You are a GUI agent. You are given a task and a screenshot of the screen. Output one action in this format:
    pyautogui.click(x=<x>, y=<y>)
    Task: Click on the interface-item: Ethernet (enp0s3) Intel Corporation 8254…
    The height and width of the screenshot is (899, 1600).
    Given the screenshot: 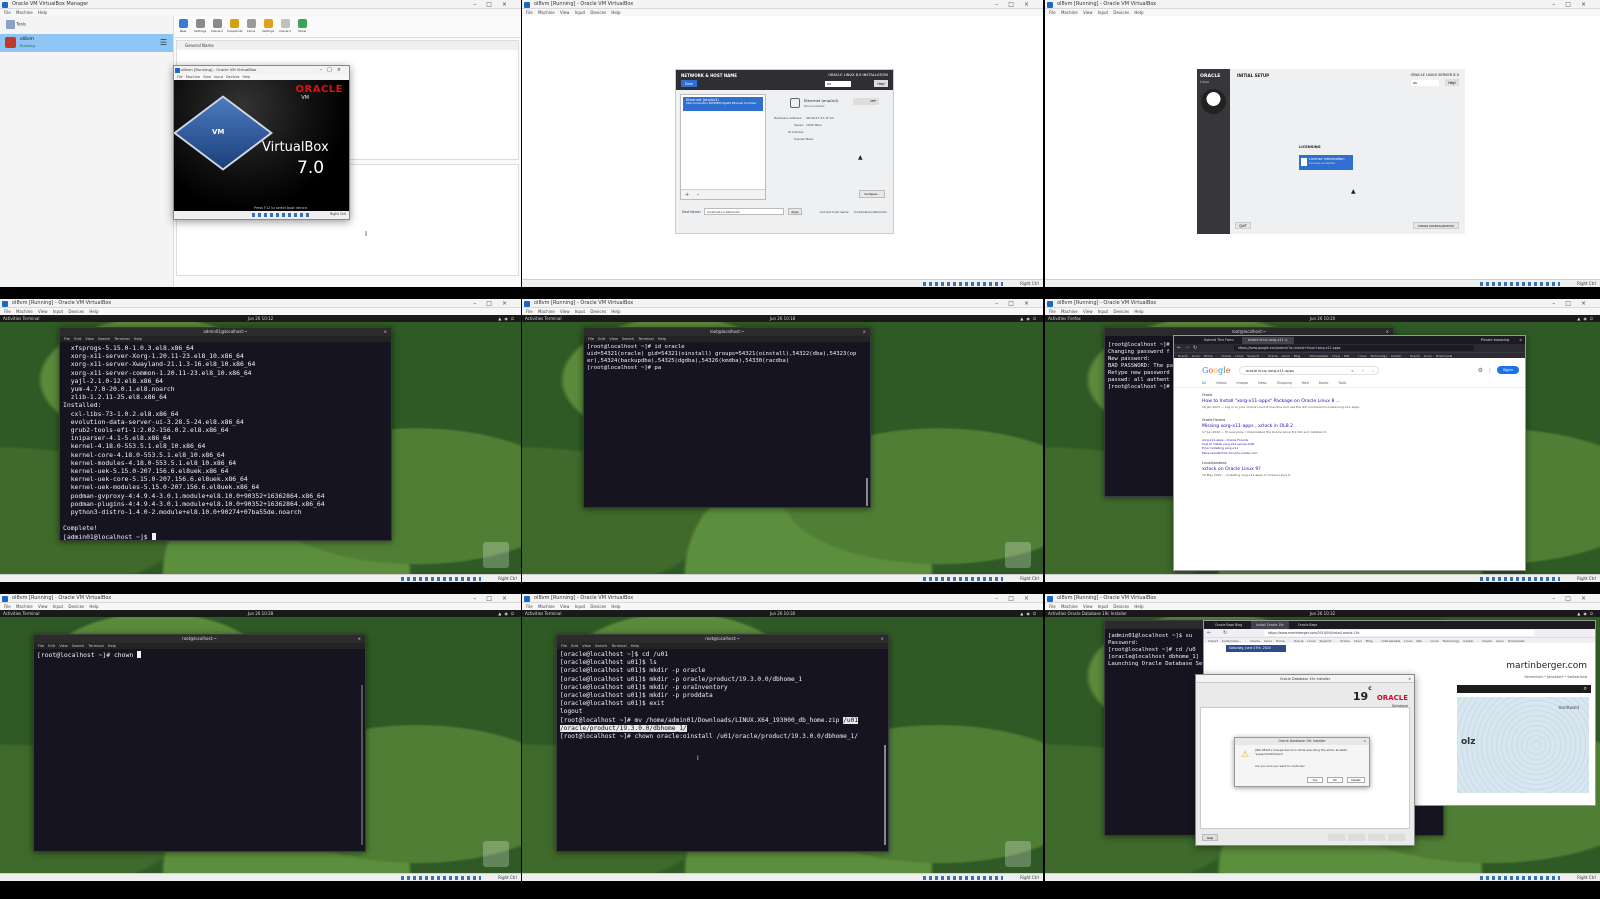 What is the action you would take?
    pyautogui.click(x=723, y=104)
    